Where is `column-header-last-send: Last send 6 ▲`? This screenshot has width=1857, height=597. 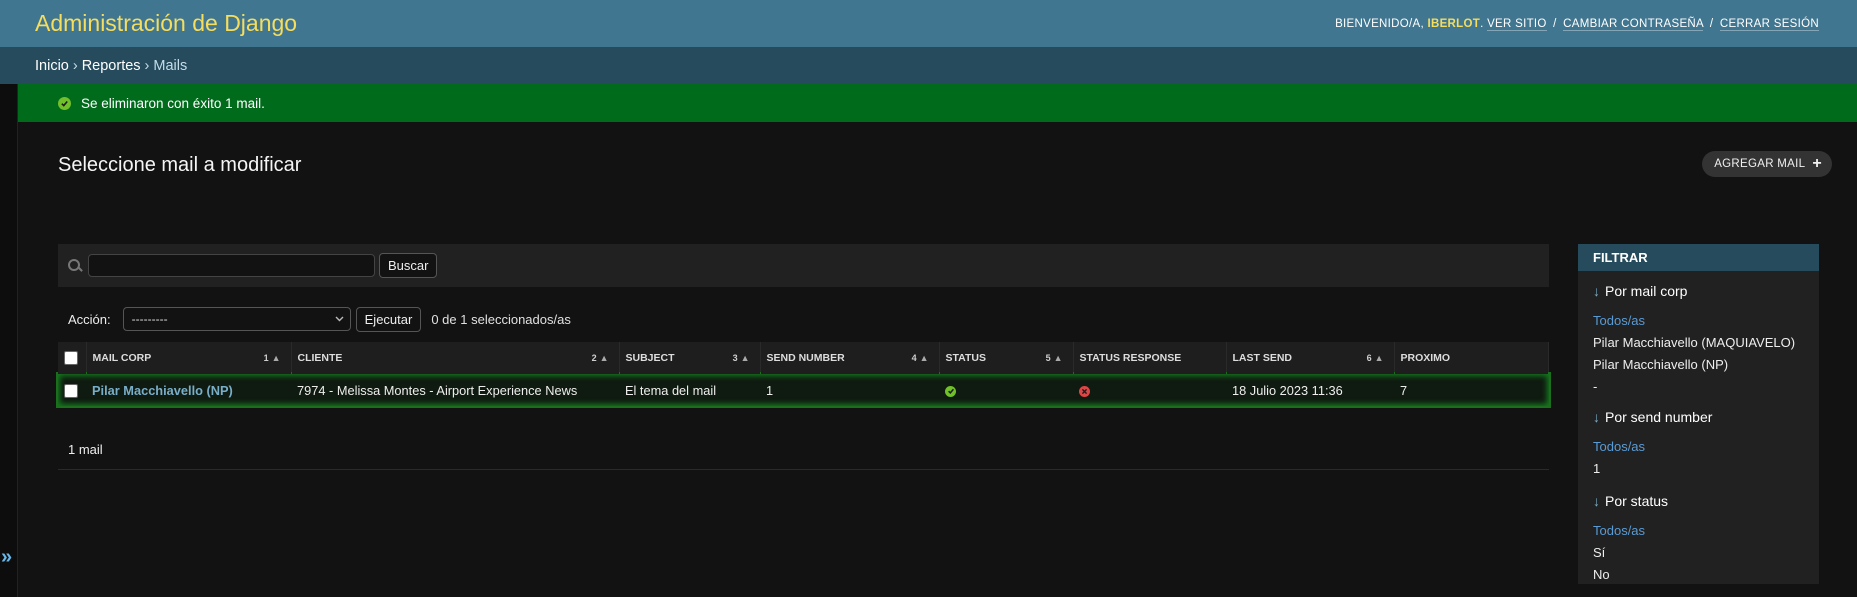
column-header-last-send: Last send 6 ▲ is located at coordinates (1310, 358).